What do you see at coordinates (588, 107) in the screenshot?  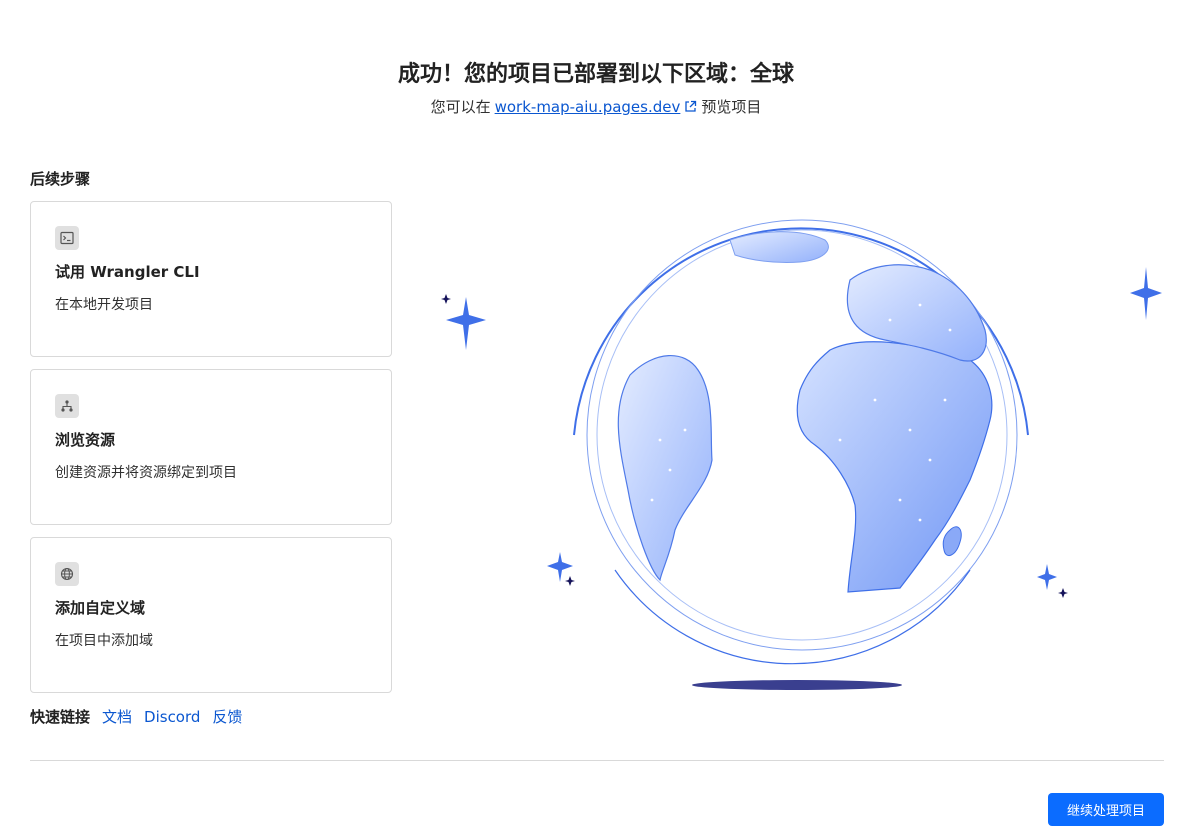 I see `preview-link: work-map-aiu.pages.dev` at bounding box center [588, 107].